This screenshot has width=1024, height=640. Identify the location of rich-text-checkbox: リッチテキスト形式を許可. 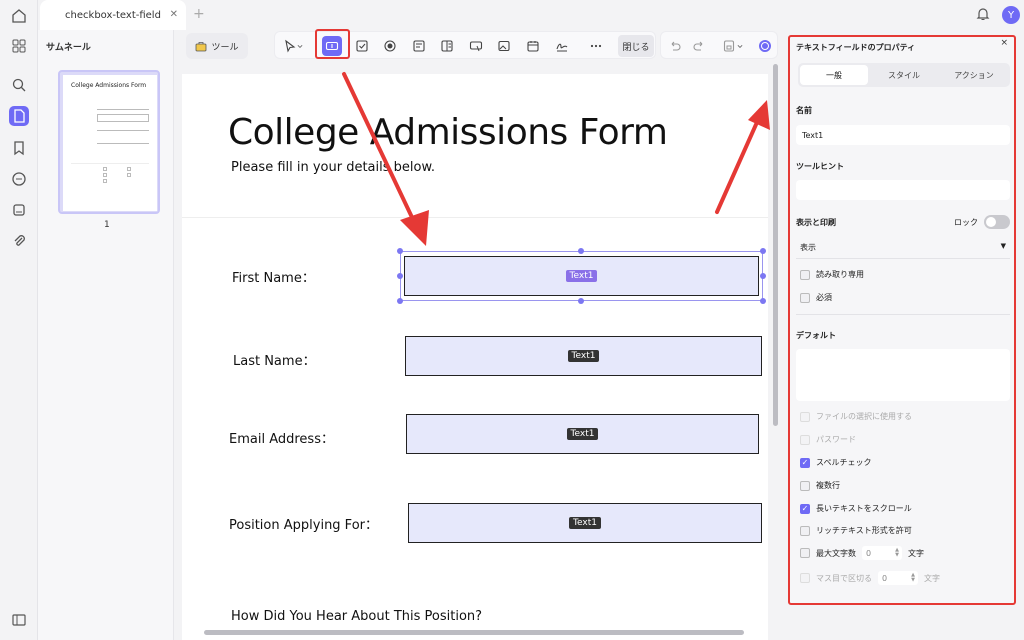
(856, 530).